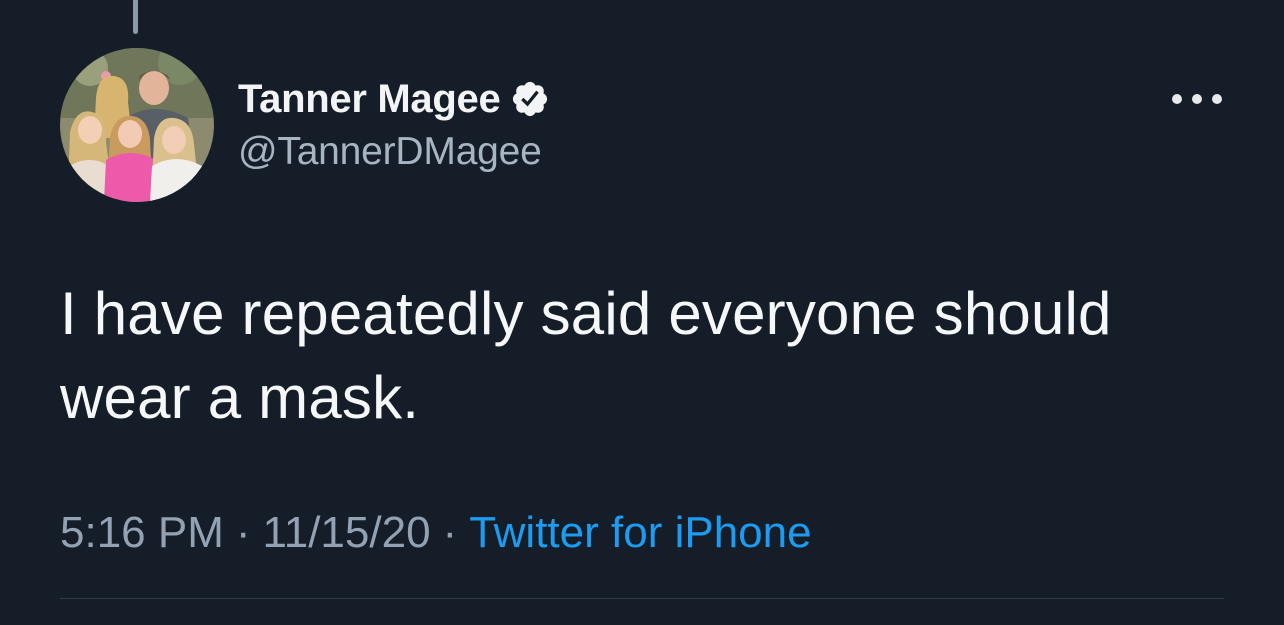  I want to click on tweet-author: Tanner Magee @TannerDMagee, so click(394, 124).